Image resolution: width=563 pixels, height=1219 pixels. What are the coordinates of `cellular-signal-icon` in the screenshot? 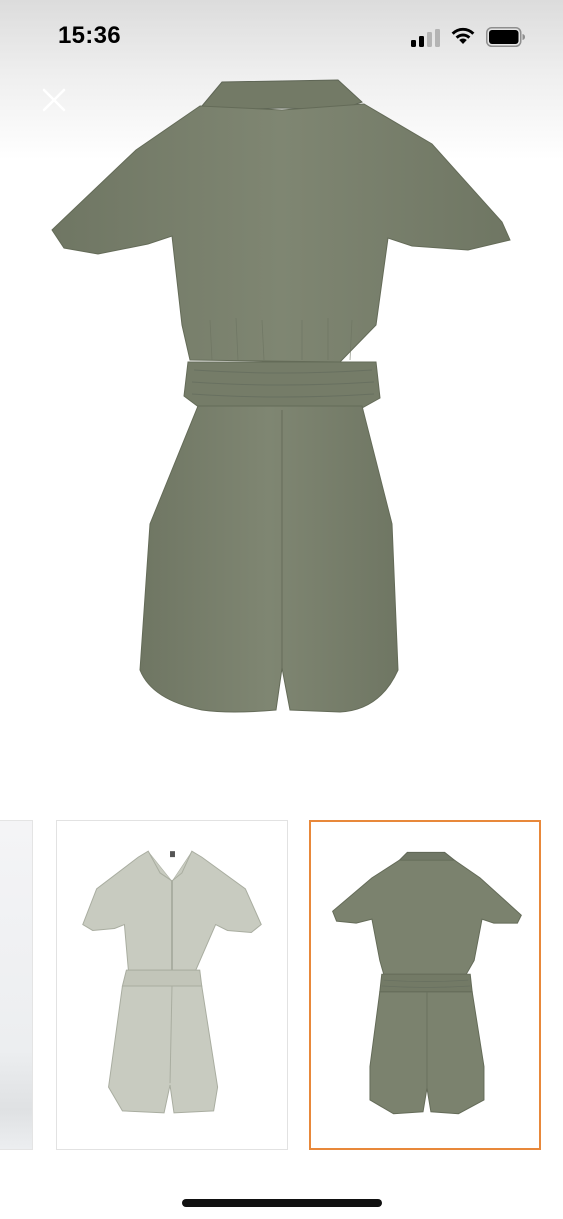 It's located at (425, 38).